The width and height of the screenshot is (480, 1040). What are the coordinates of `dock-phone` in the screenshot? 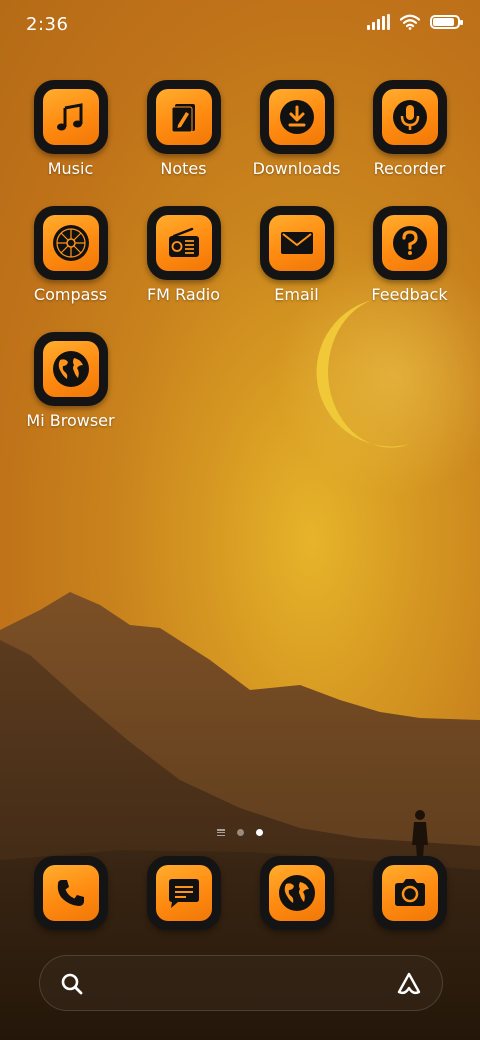 It's located at (70, 893).